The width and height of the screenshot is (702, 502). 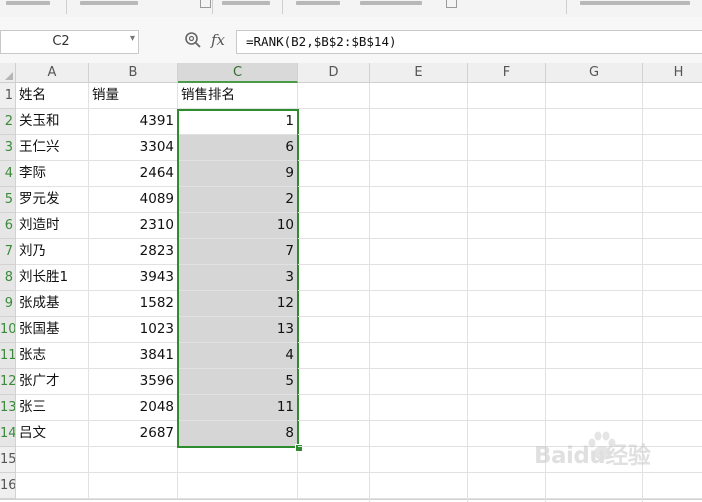 What do you see at coordinates (8, 356) in the screenshot?
I see `row-header-11: 11` at bounding box center [8, 356].